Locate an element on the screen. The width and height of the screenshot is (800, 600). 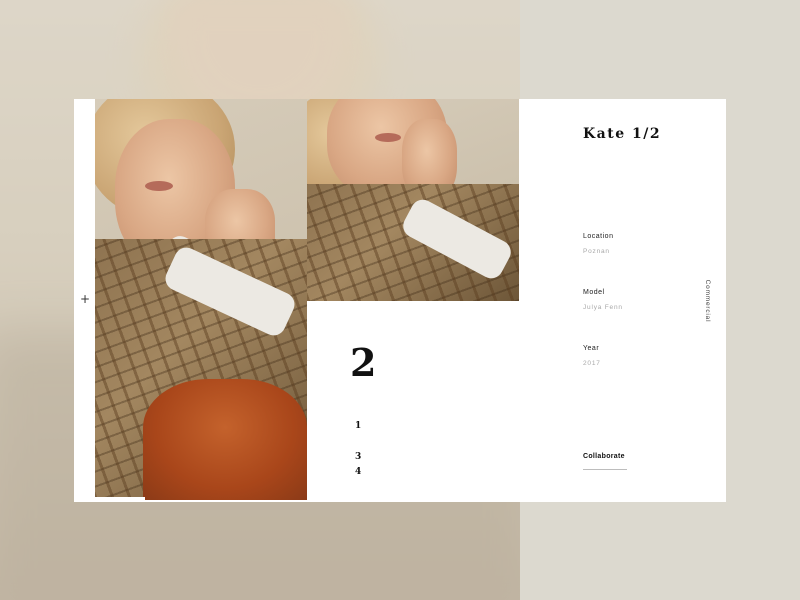
location-label: Location is located at coordinates (598, 236).